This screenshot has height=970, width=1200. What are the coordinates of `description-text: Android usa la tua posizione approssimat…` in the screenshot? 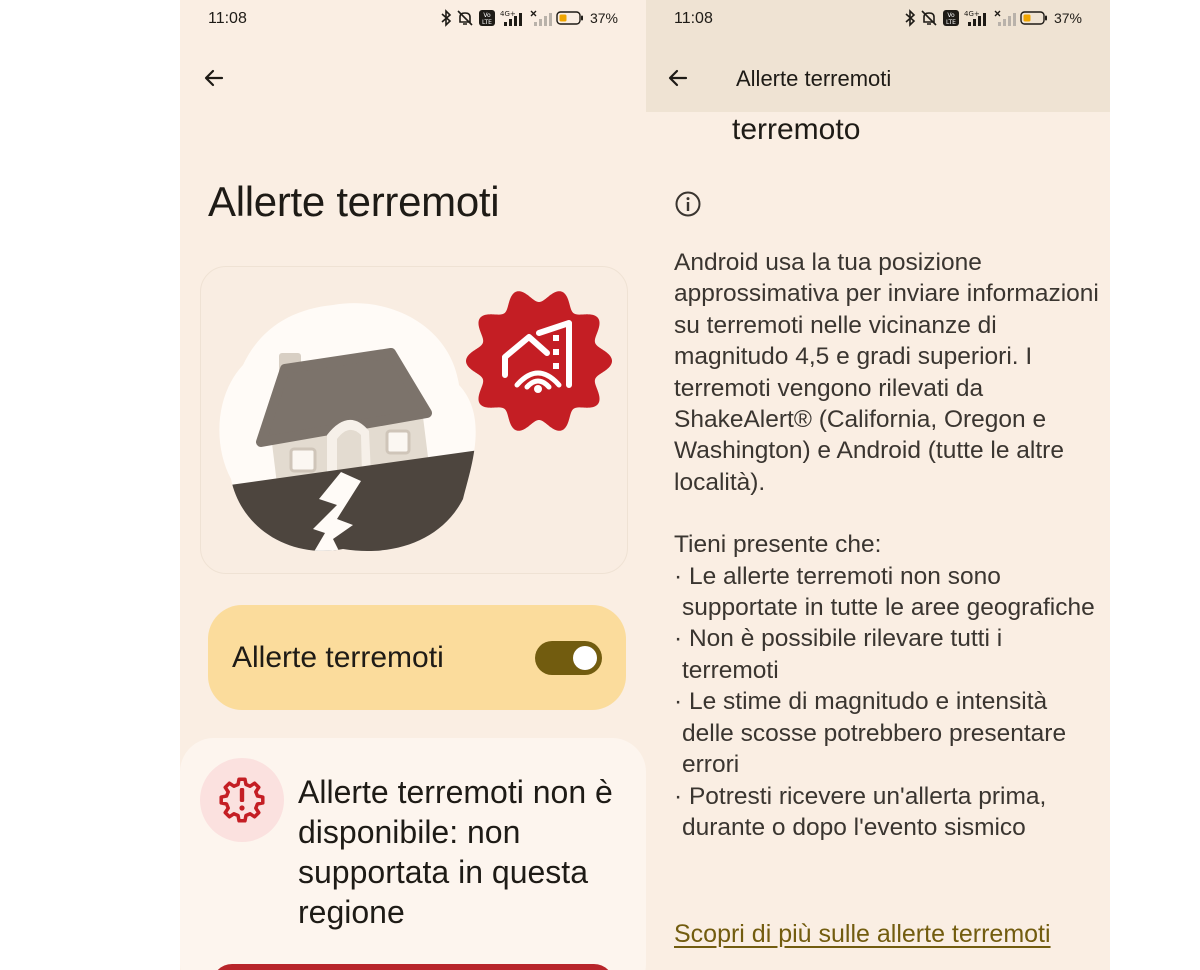 It's located at (886, 372).